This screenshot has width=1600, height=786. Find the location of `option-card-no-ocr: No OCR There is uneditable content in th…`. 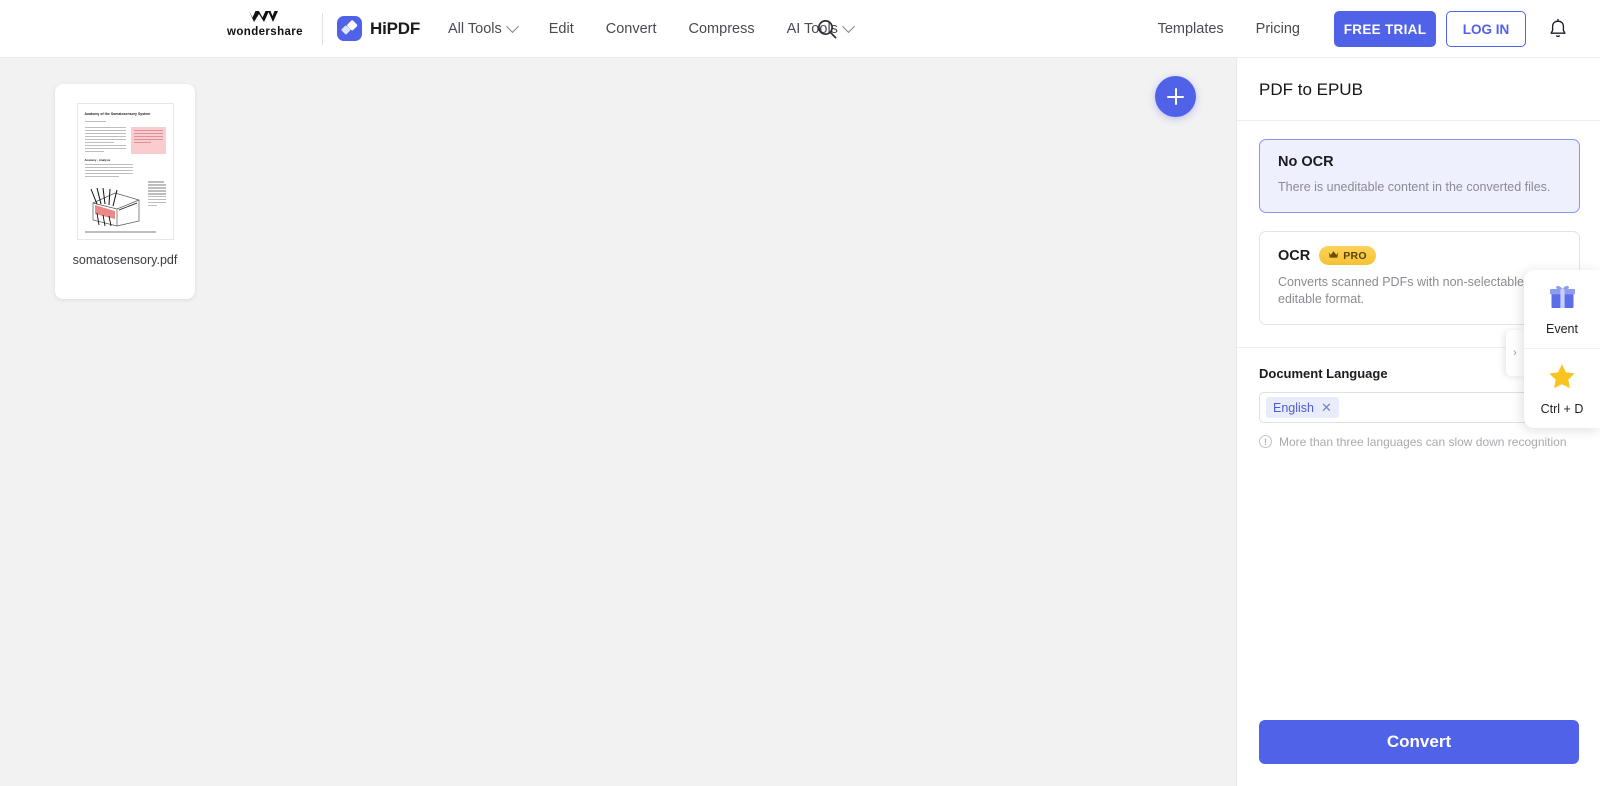

option-card-no-ocr: No OCR There is uneditable content in th… is located at coordinates (1419, 176).